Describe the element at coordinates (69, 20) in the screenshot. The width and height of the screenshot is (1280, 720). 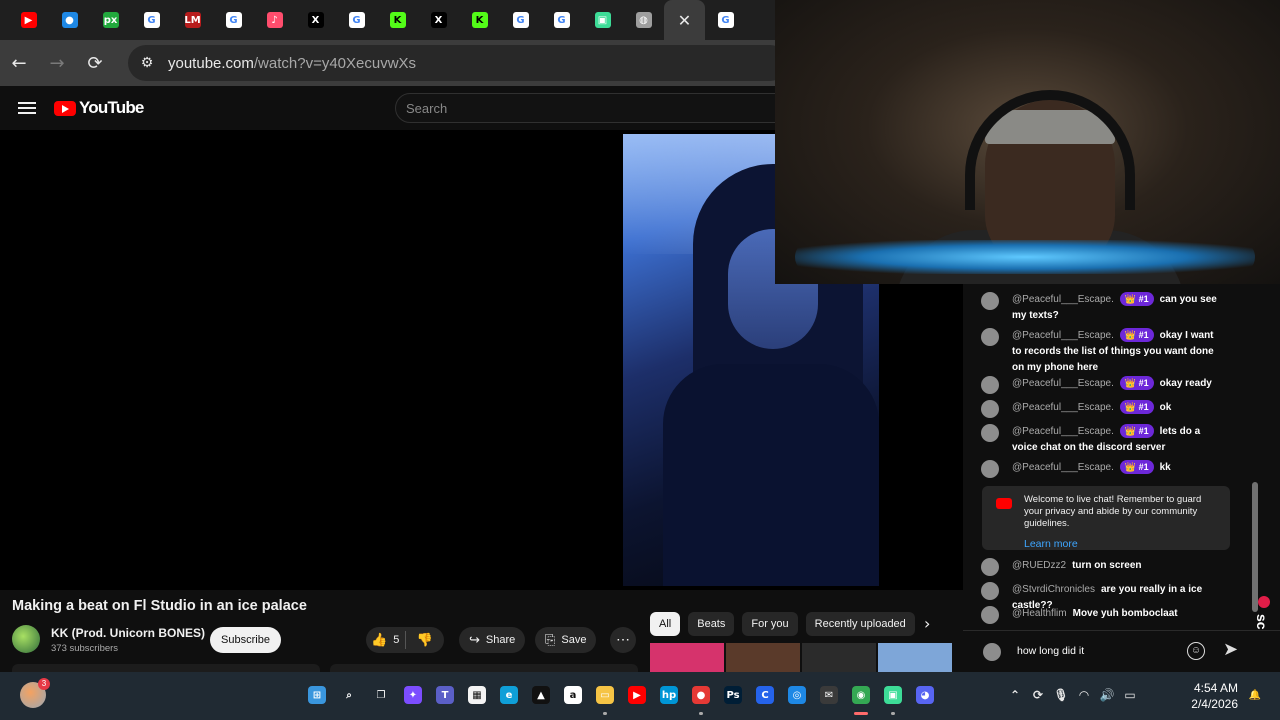
I see `browser-tab: ●` at that location.